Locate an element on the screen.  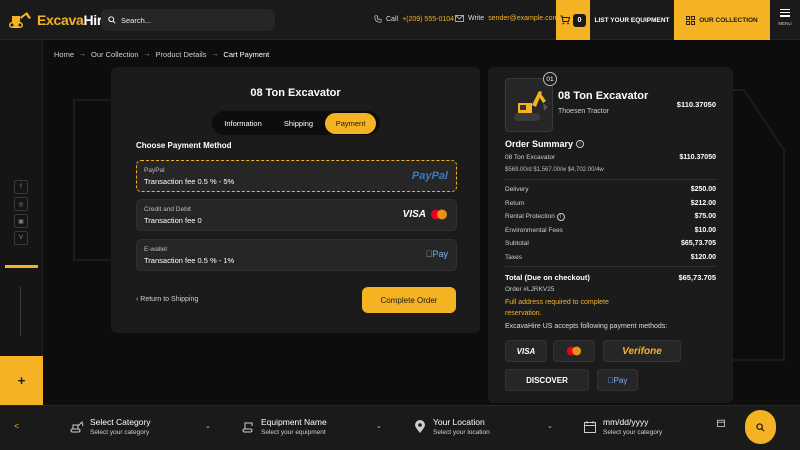
cart-button: 0 is located at coordinates (573, 20).